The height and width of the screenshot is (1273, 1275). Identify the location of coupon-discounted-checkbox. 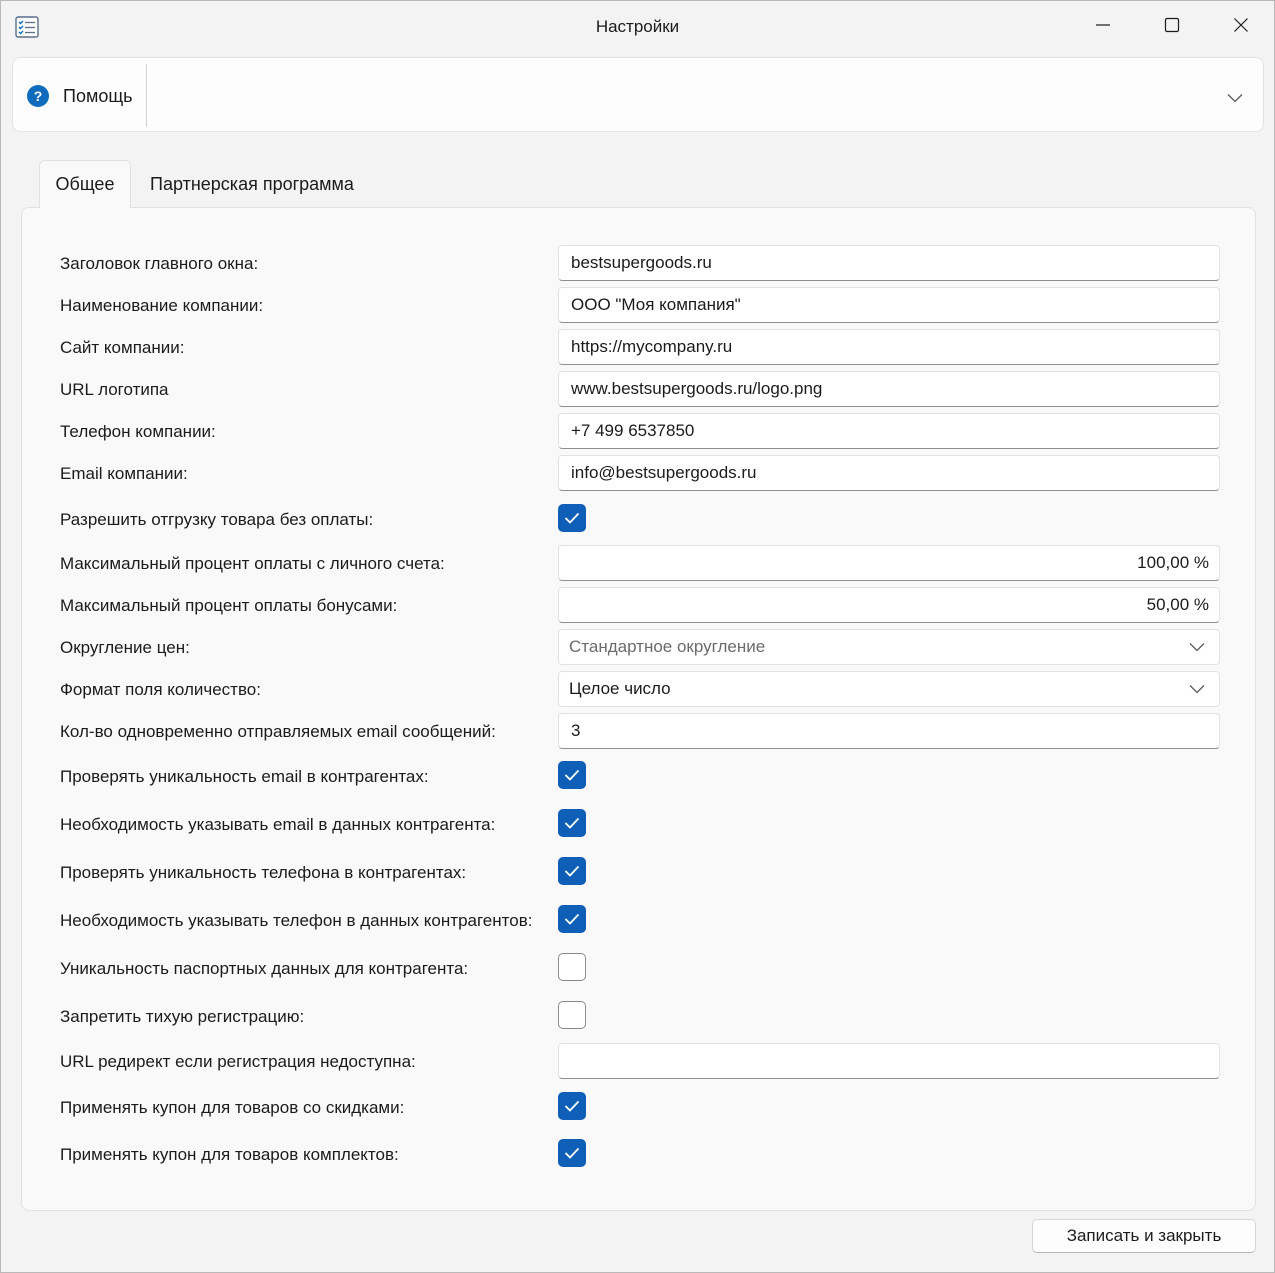
(572, 1106).